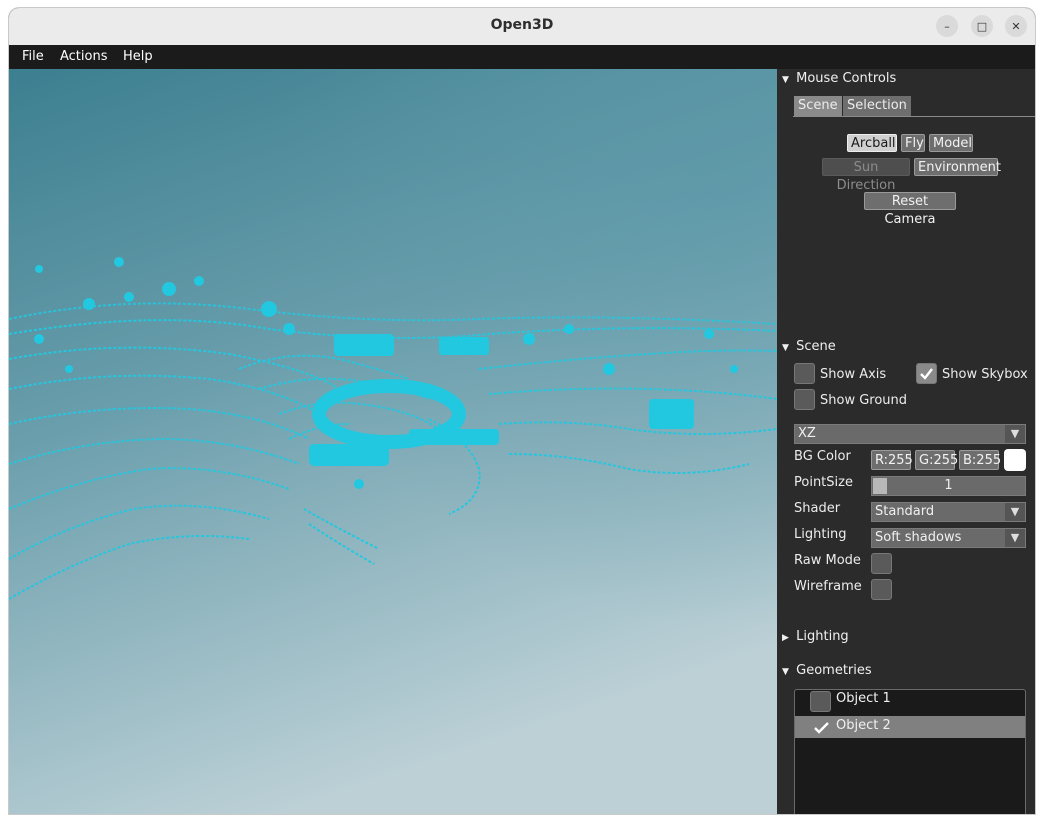 The image size is (1044, 823). What do you see at coordinates (910, 751) in the screenshot?
I see `geometries-list: Object 1 Object 2` at bounding box center [910, 751].